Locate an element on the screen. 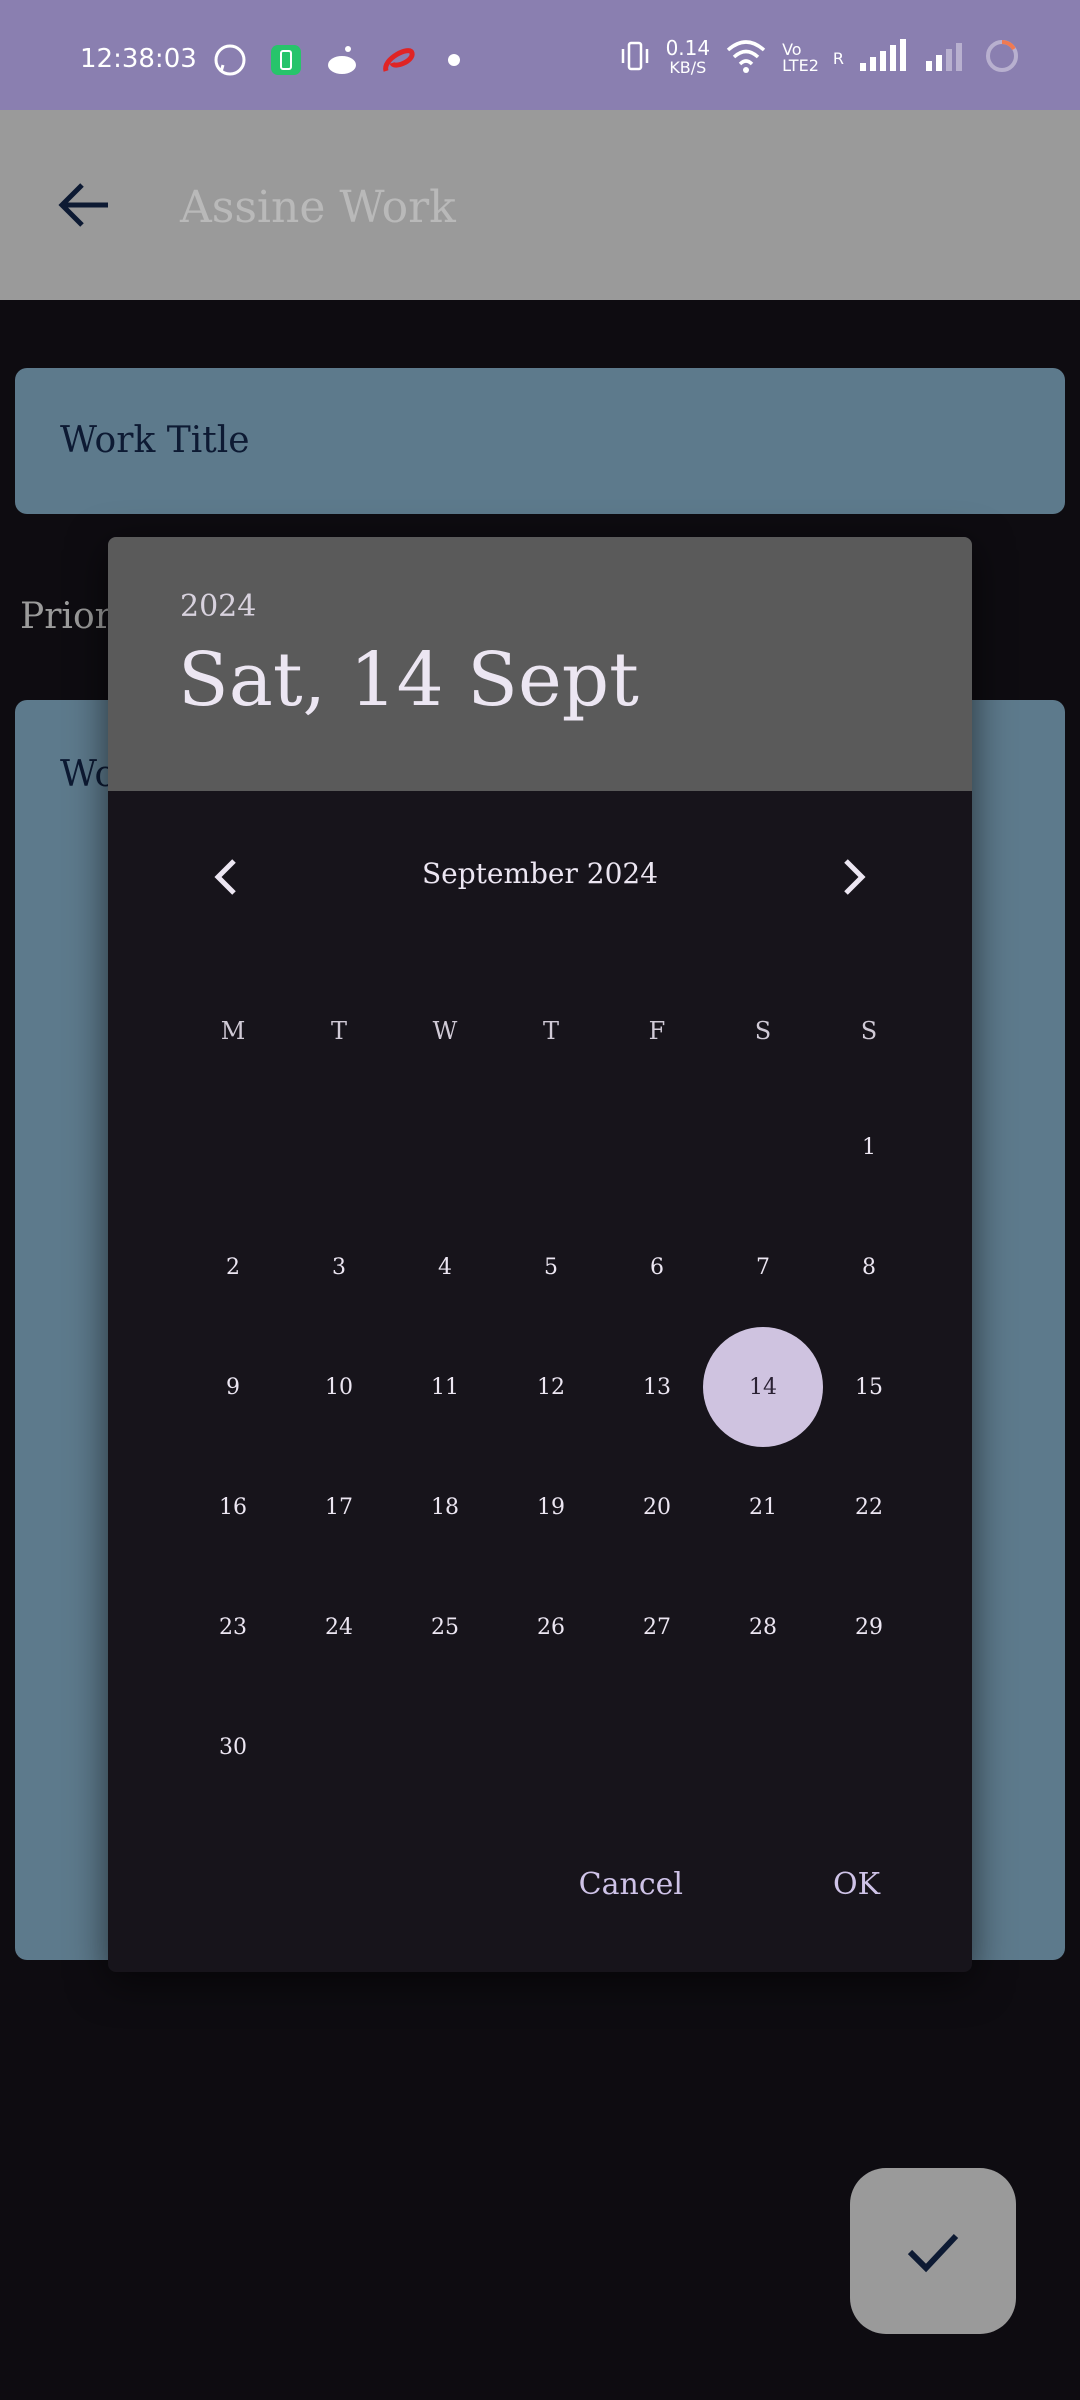  calendar-day-number: 8 is located at coordinates (869, 1267).